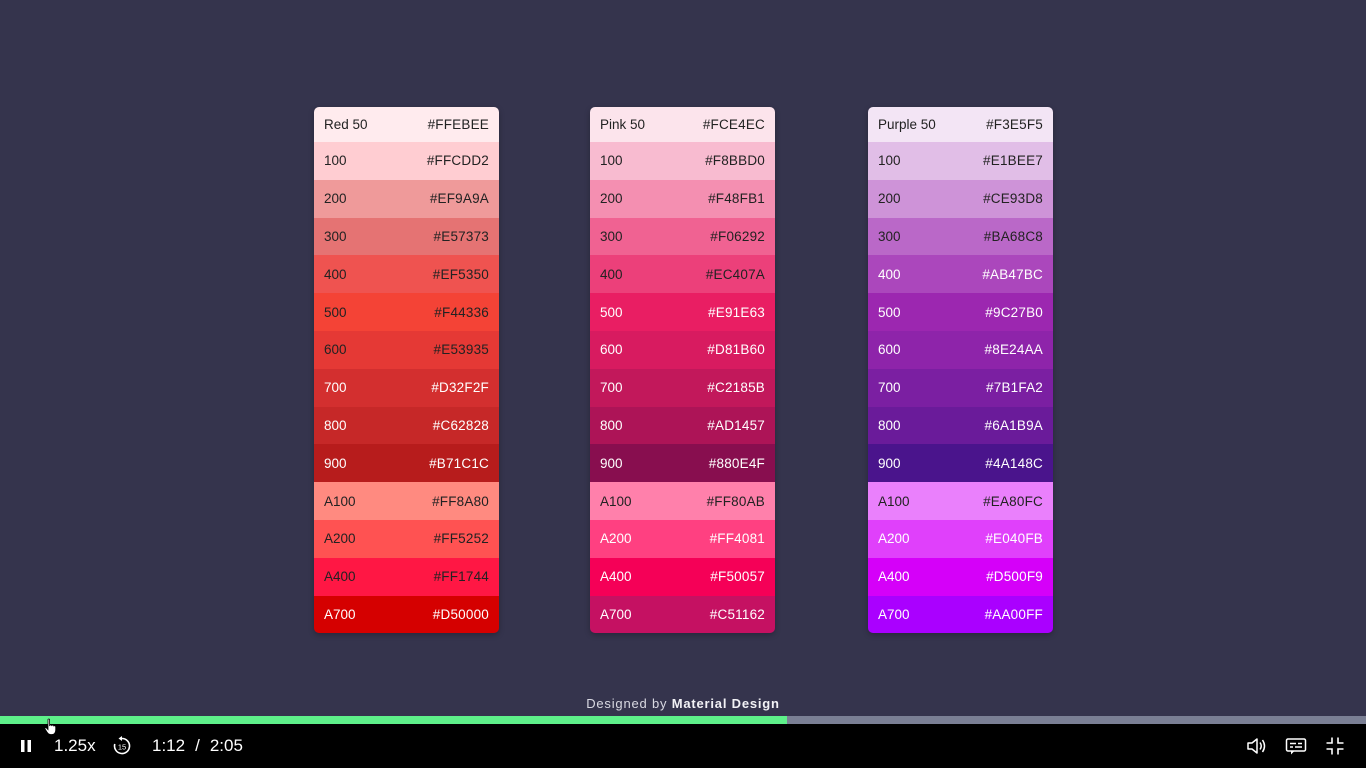 The image size is (1366, 768). I want to click on pause-button, so click(26, 746).